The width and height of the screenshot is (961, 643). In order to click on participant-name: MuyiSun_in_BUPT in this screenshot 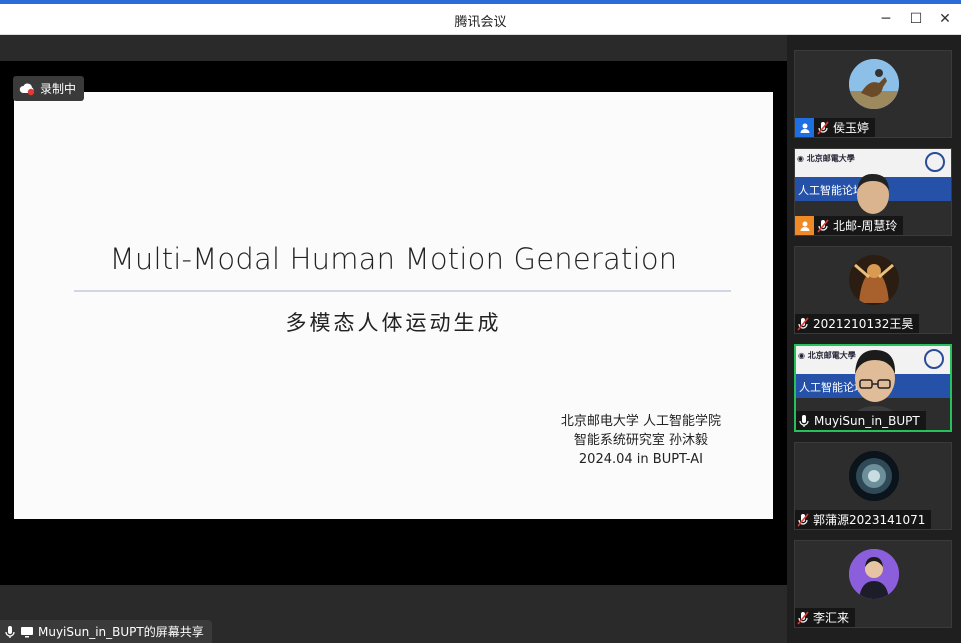, I will do `click(867, 420)`.